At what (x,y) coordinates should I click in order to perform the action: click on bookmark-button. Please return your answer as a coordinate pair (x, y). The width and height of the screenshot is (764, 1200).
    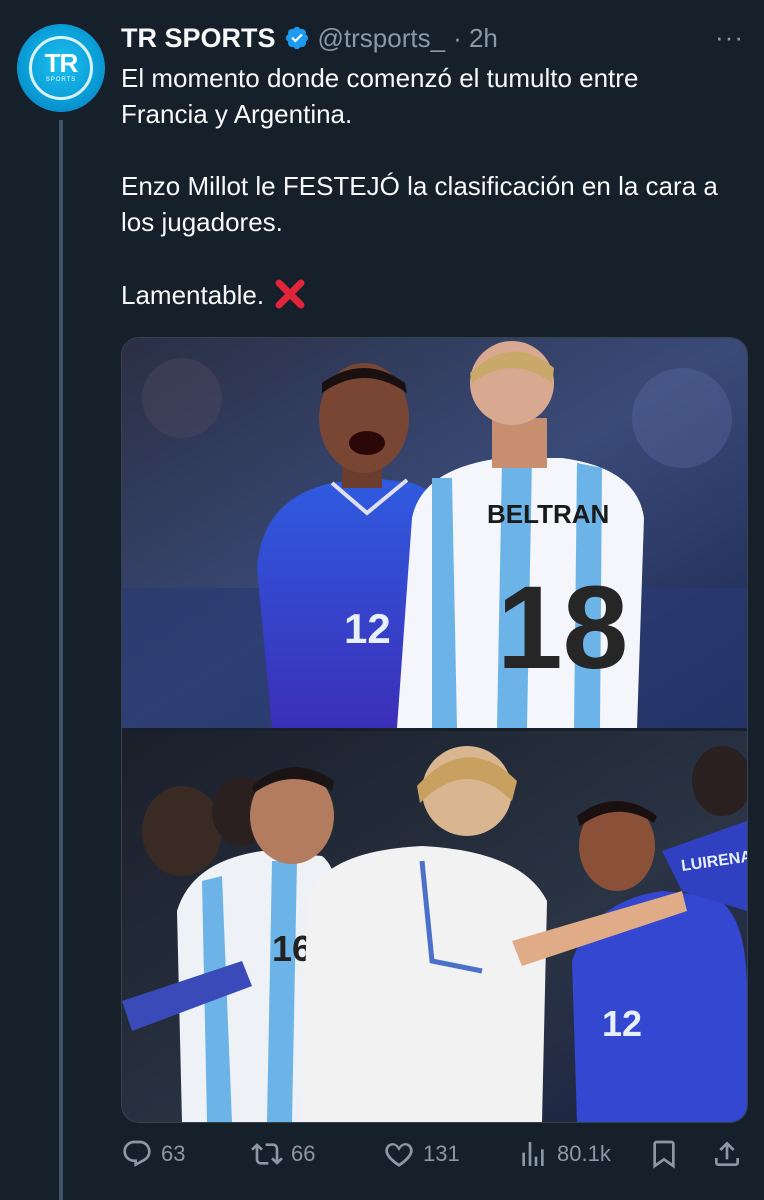
    Looking at the image, I should click on (664, 1154).